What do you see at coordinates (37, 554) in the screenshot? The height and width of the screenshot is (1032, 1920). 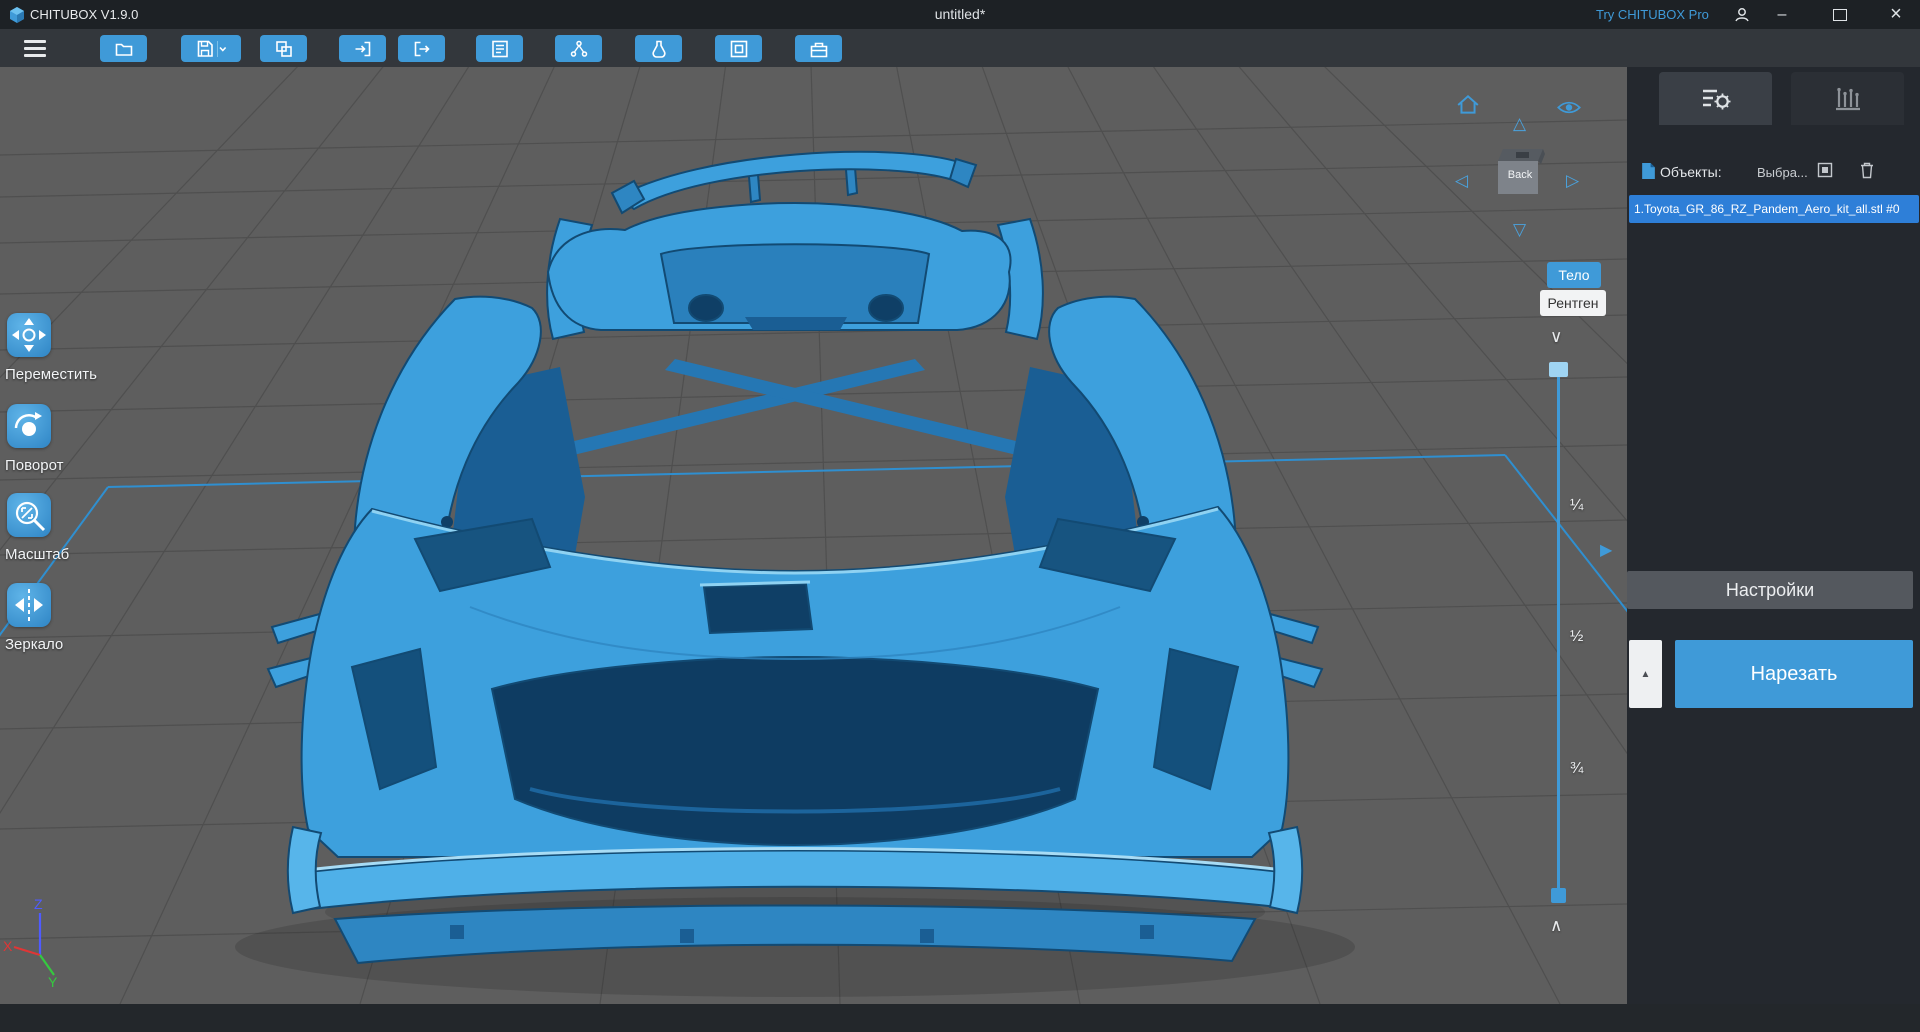 I see `scale-tool-label: Масштаб` at bounding box center [37, 554].